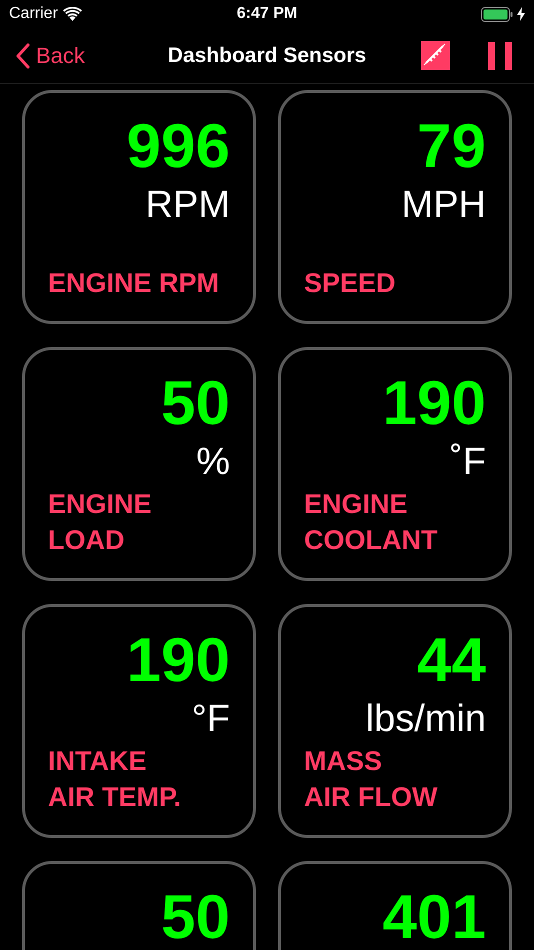 Image resolution: width=534 pixels, height=950 pixels. I want to click on sensor-card: 50, so click(139, 905).